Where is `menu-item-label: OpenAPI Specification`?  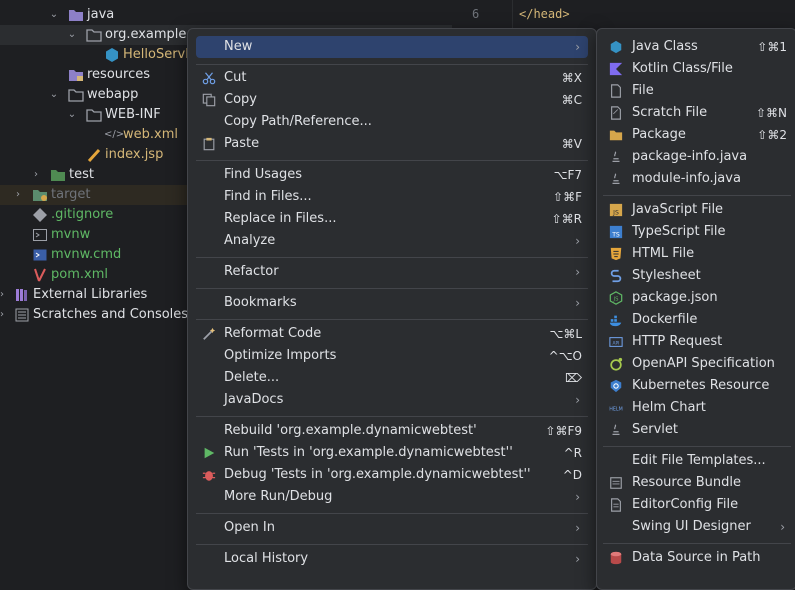
menu-item-label: OpenAPI Specification is located at coordinates (703, 363).